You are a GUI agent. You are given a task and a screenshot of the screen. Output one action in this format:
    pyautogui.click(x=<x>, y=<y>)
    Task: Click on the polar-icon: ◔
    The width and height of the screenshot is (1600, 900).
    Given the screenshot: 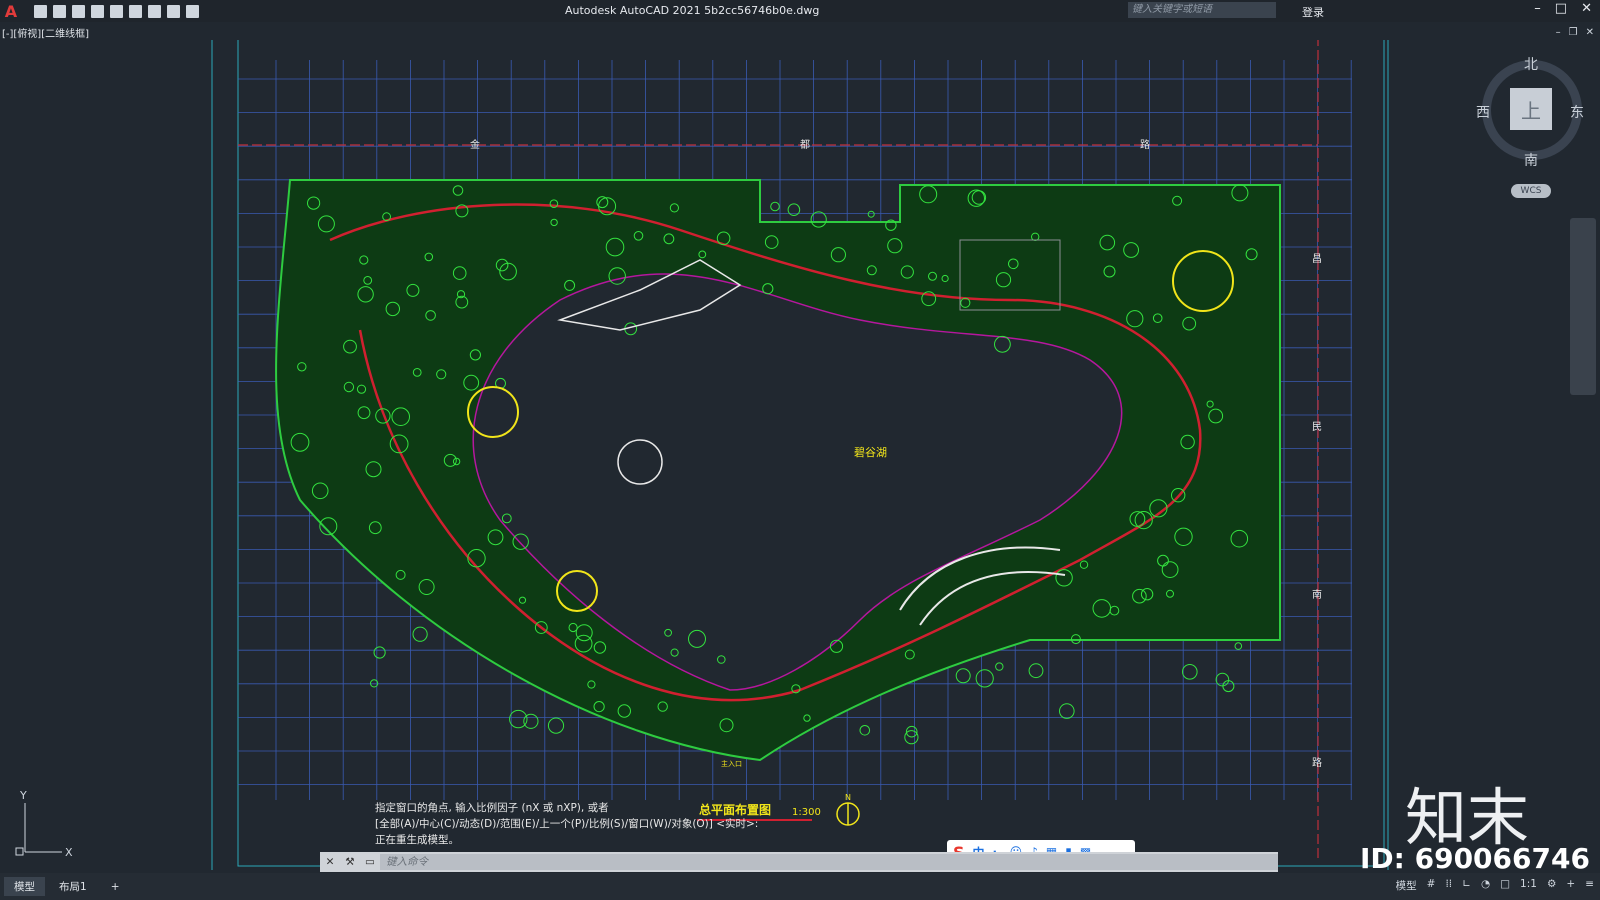 What is the action you would take?
    pyautogui.click(x=1485, y=885)
    